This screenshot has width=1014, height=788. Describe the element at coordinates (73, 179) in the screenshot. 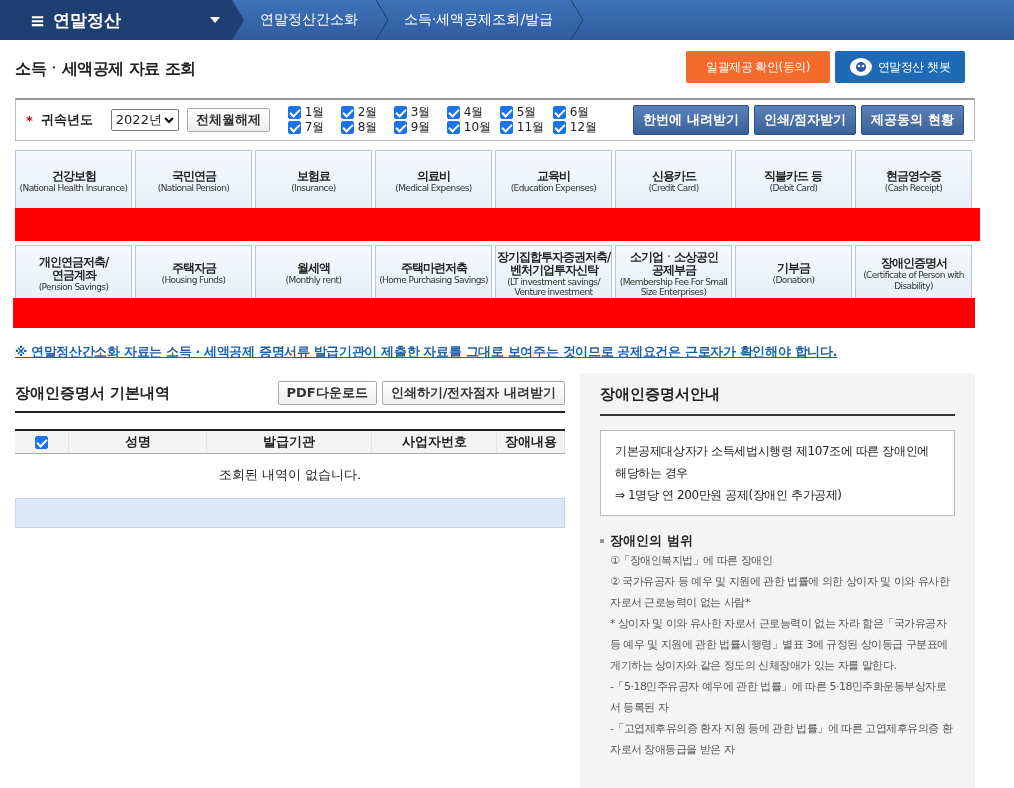

I see `category-button: 건강보험 (National Health Insurance)` at that location.